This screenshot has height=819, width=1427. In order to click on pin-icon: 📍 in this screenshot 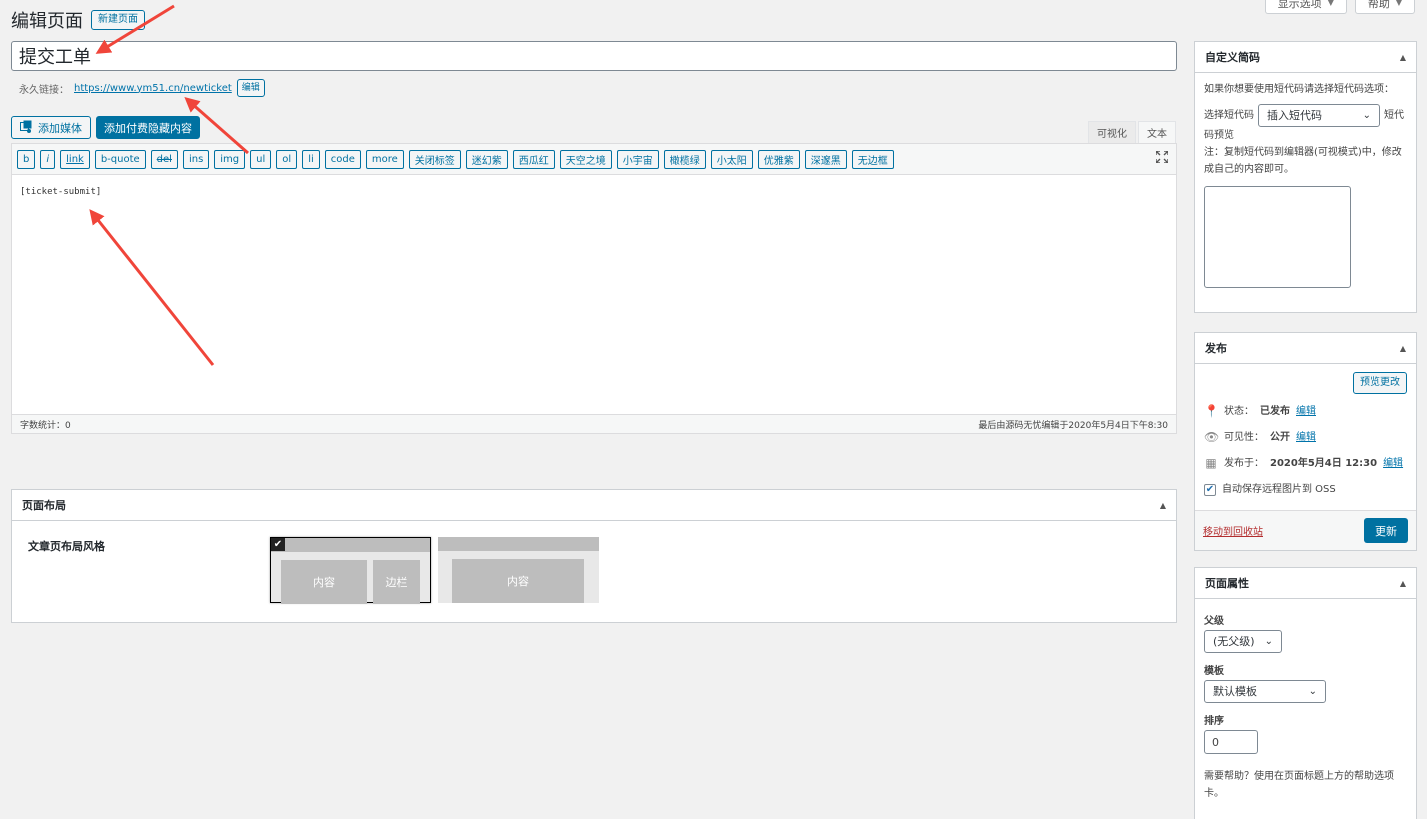, I will do `click(1211, 411)`.